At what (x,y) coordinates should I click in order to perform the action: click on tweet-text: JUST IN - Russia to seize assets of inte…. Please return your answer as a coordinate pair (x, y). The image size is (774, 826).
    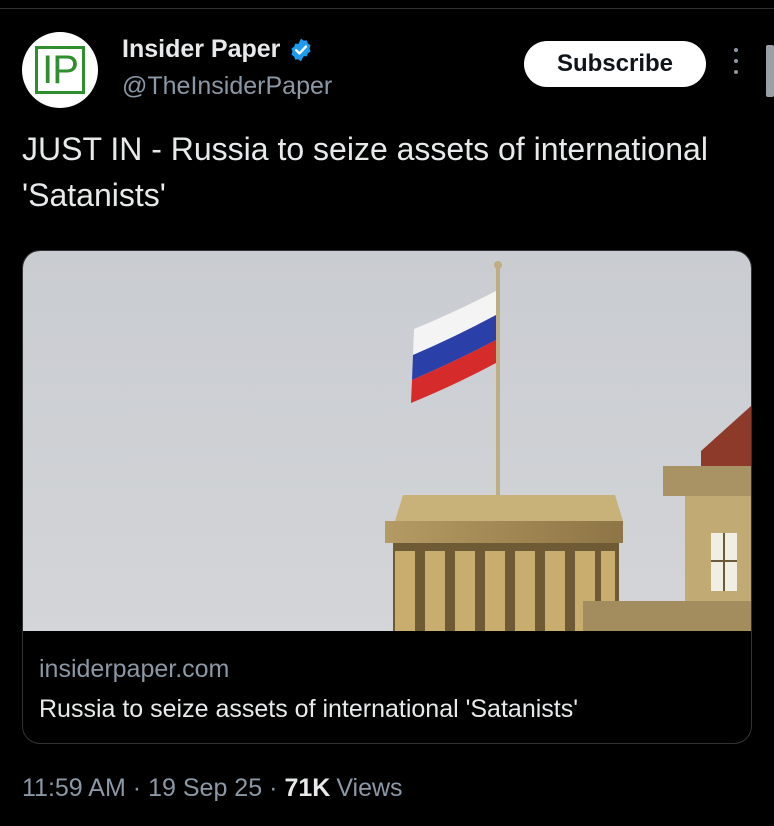
    Looking at the image, I should click on (365, 172).